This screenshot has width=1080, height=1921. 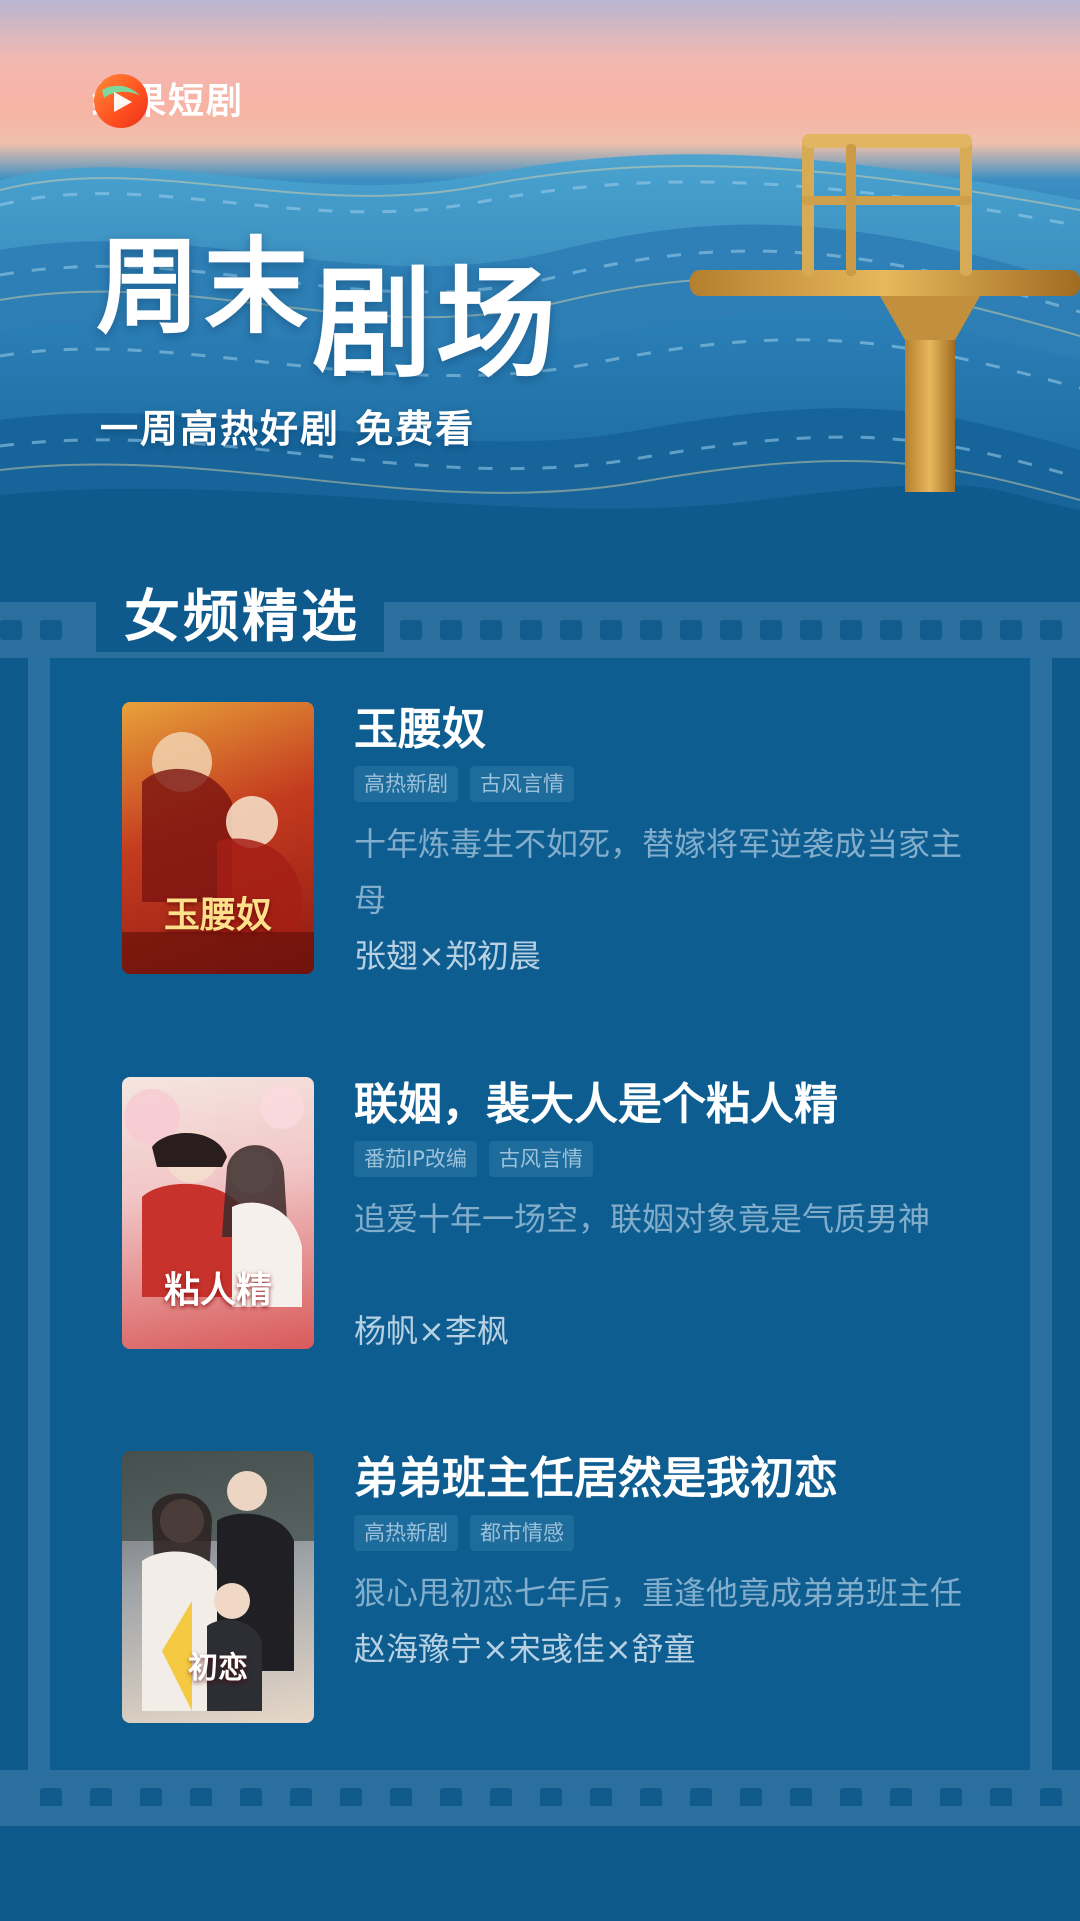 What do you see at coordinates (217, 1290) in the screenshot?
I see `poster-title: 粘人精` at bounding box center [217, 1290].